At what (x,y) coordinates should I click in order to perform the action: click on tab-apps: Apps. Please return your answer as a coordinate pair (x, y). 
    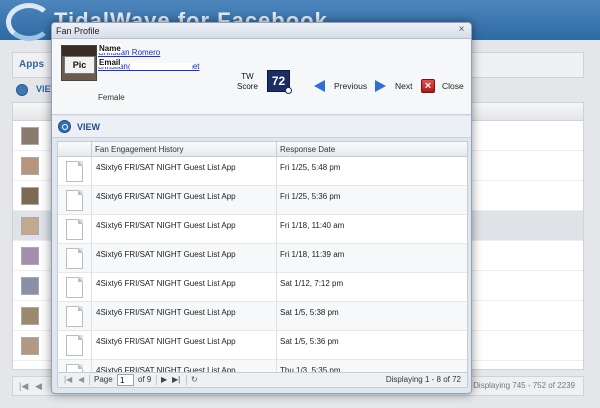
    Looking at the image, I should click on (31, 64).